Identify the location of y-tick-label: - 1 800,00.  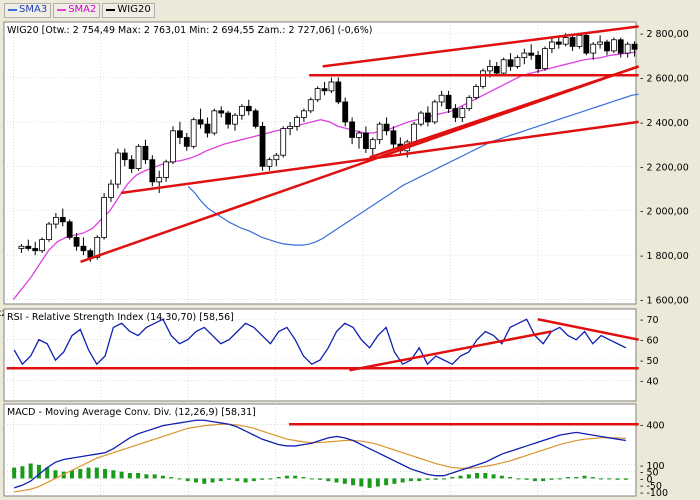
(664, 256).